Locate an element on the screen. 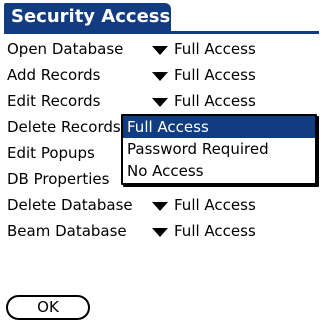 This screenshot has height=328, width=323. access-level-popup-list: Full Access Password Required No Access is located at coordinates (219, 149).